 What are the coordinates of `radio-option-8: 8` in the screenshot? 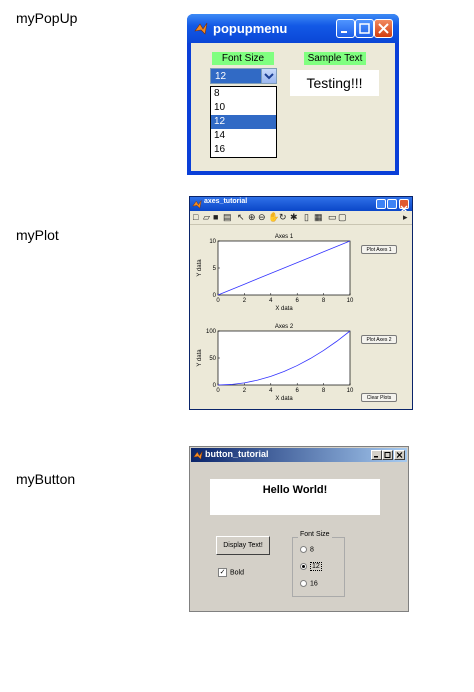 It's located at (307, 549).